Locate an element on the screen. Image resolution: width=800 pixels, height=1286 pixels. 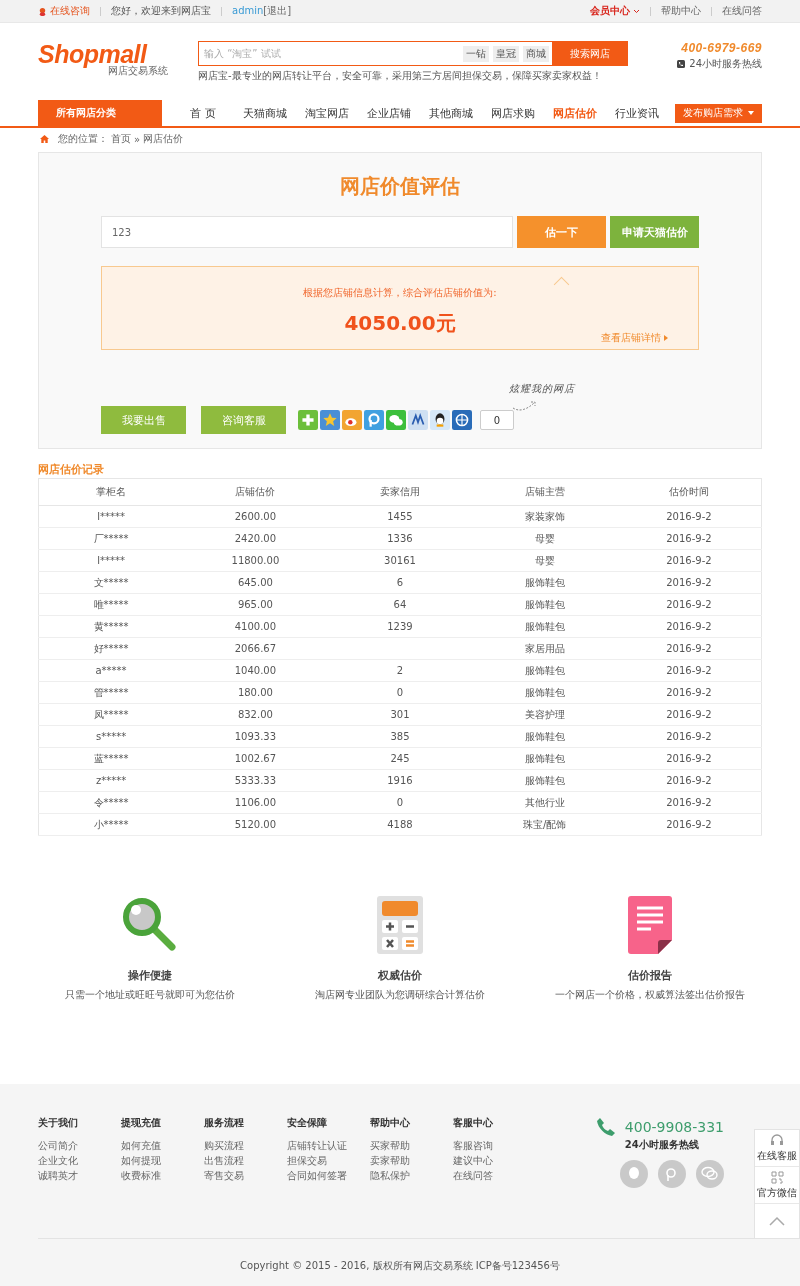
table-cell: 1093.33 is located at coordinates (255, 736).